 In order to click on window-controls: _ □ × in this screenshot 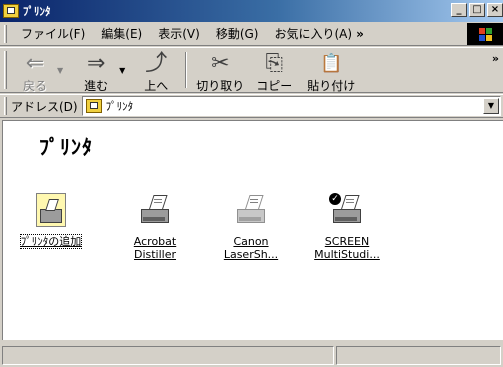, I will do `click(476, 10)`.